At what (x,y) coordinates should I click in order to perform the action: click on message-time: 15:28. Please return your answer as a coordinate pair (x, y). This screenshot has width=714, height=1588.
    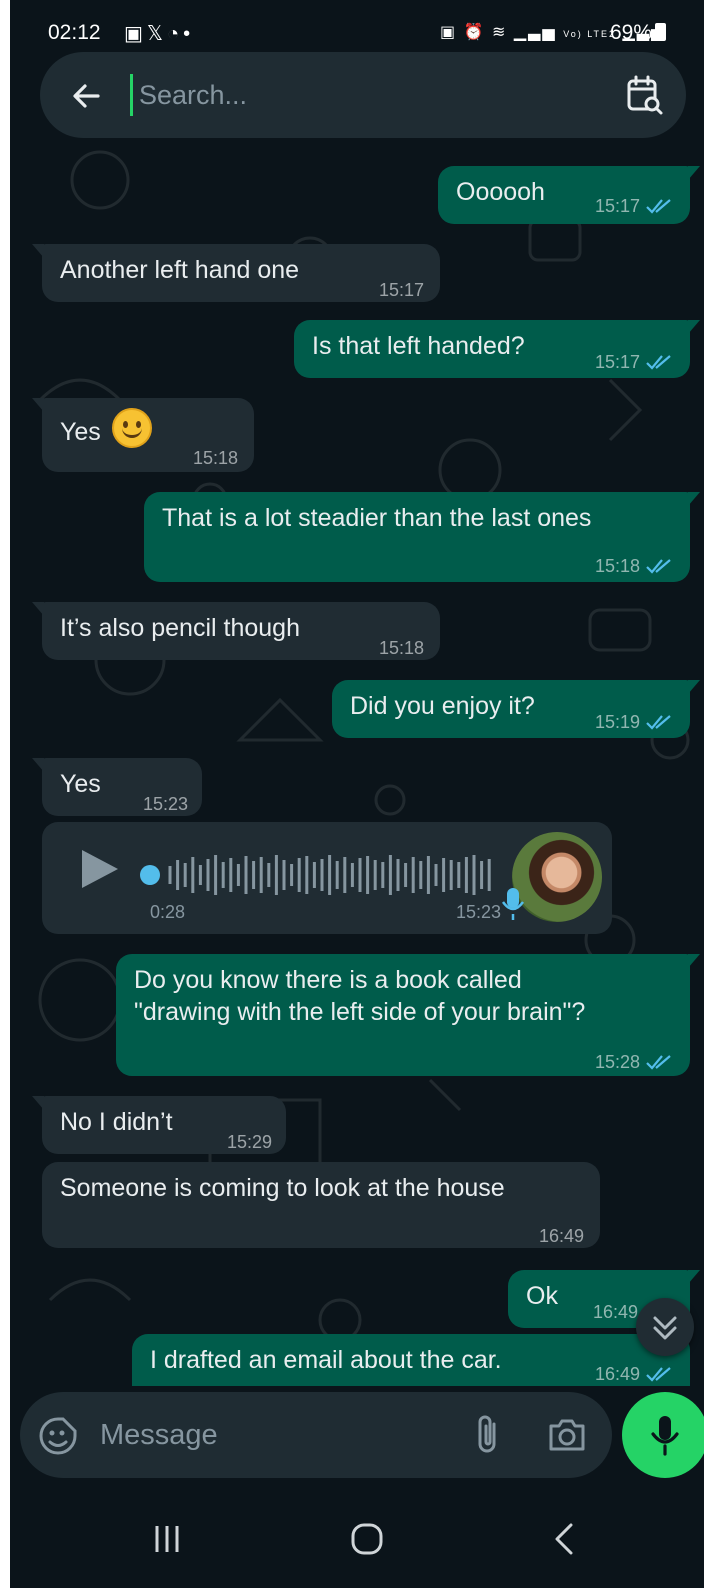
    Looking at the image, I should click on (633, 1062).